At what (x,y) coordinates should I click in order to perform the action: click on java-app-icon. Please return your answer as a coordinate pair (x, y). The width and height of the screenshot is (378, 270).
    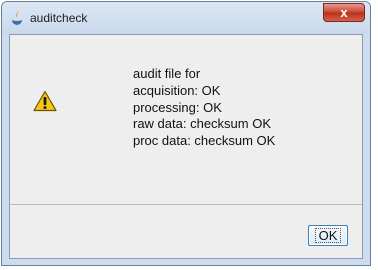
    Looking at the image, I should click on (17, 18).